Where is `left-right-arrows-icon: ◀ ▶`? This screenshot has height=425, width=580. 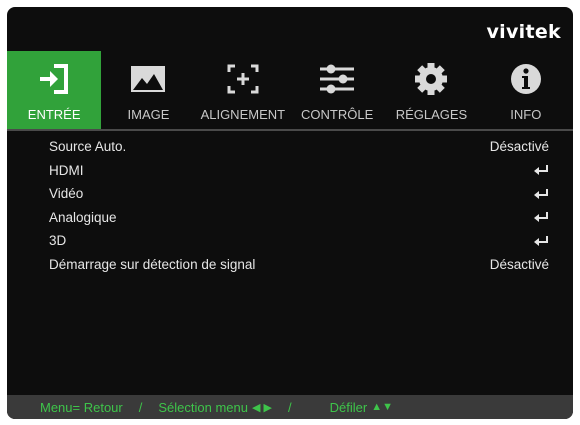
left-right-arrows-icon: ◀ ▶ is located at coordinates (262, 407).